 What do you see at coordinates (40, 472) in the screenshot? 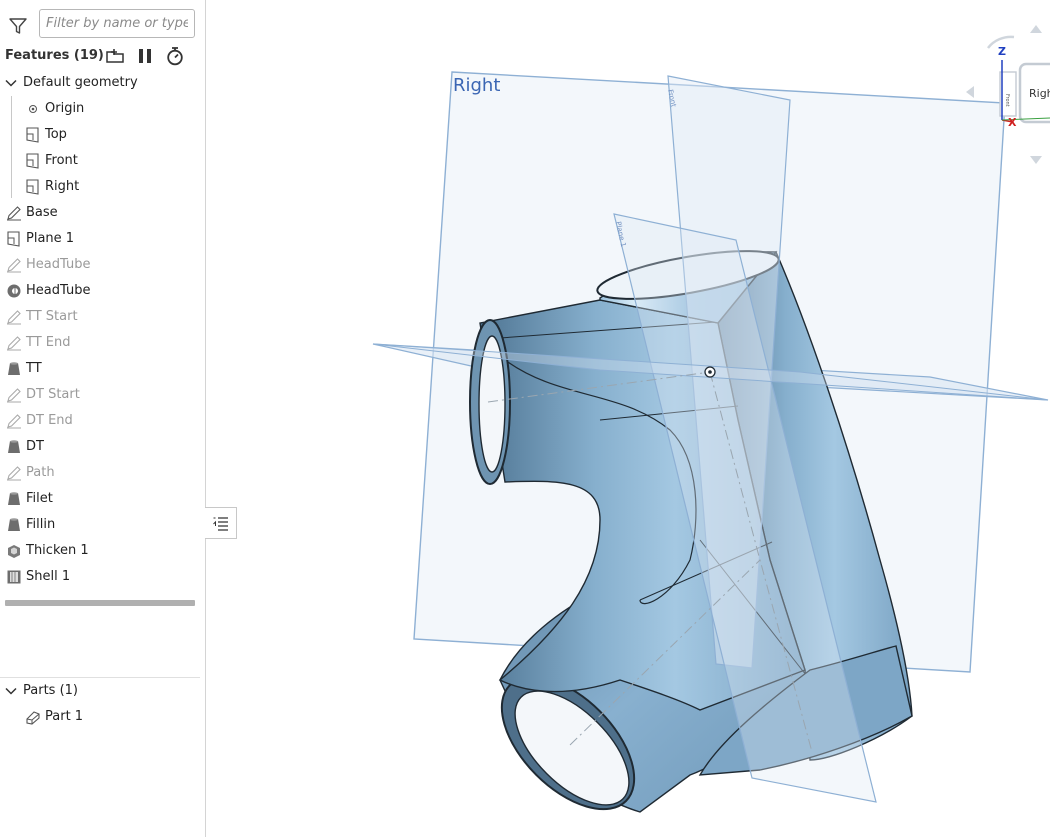
I see `tree-item-label: Path` at bounding box center [40, 472].